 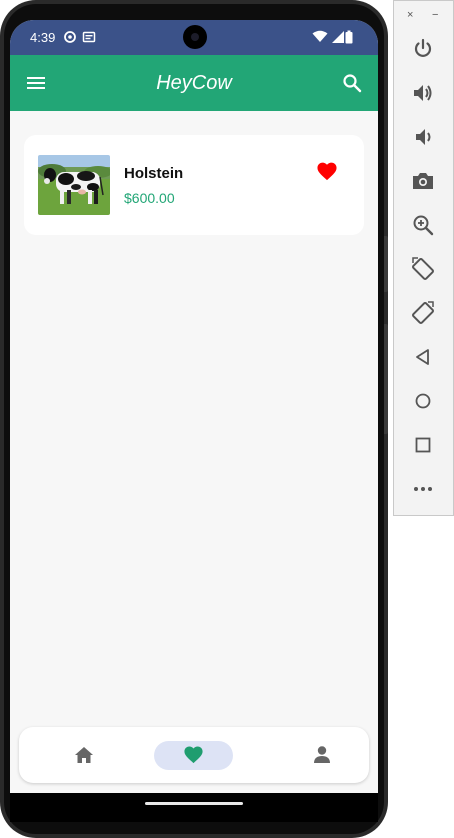 I want to click on cellular-icon, so click(x=338, y=37).